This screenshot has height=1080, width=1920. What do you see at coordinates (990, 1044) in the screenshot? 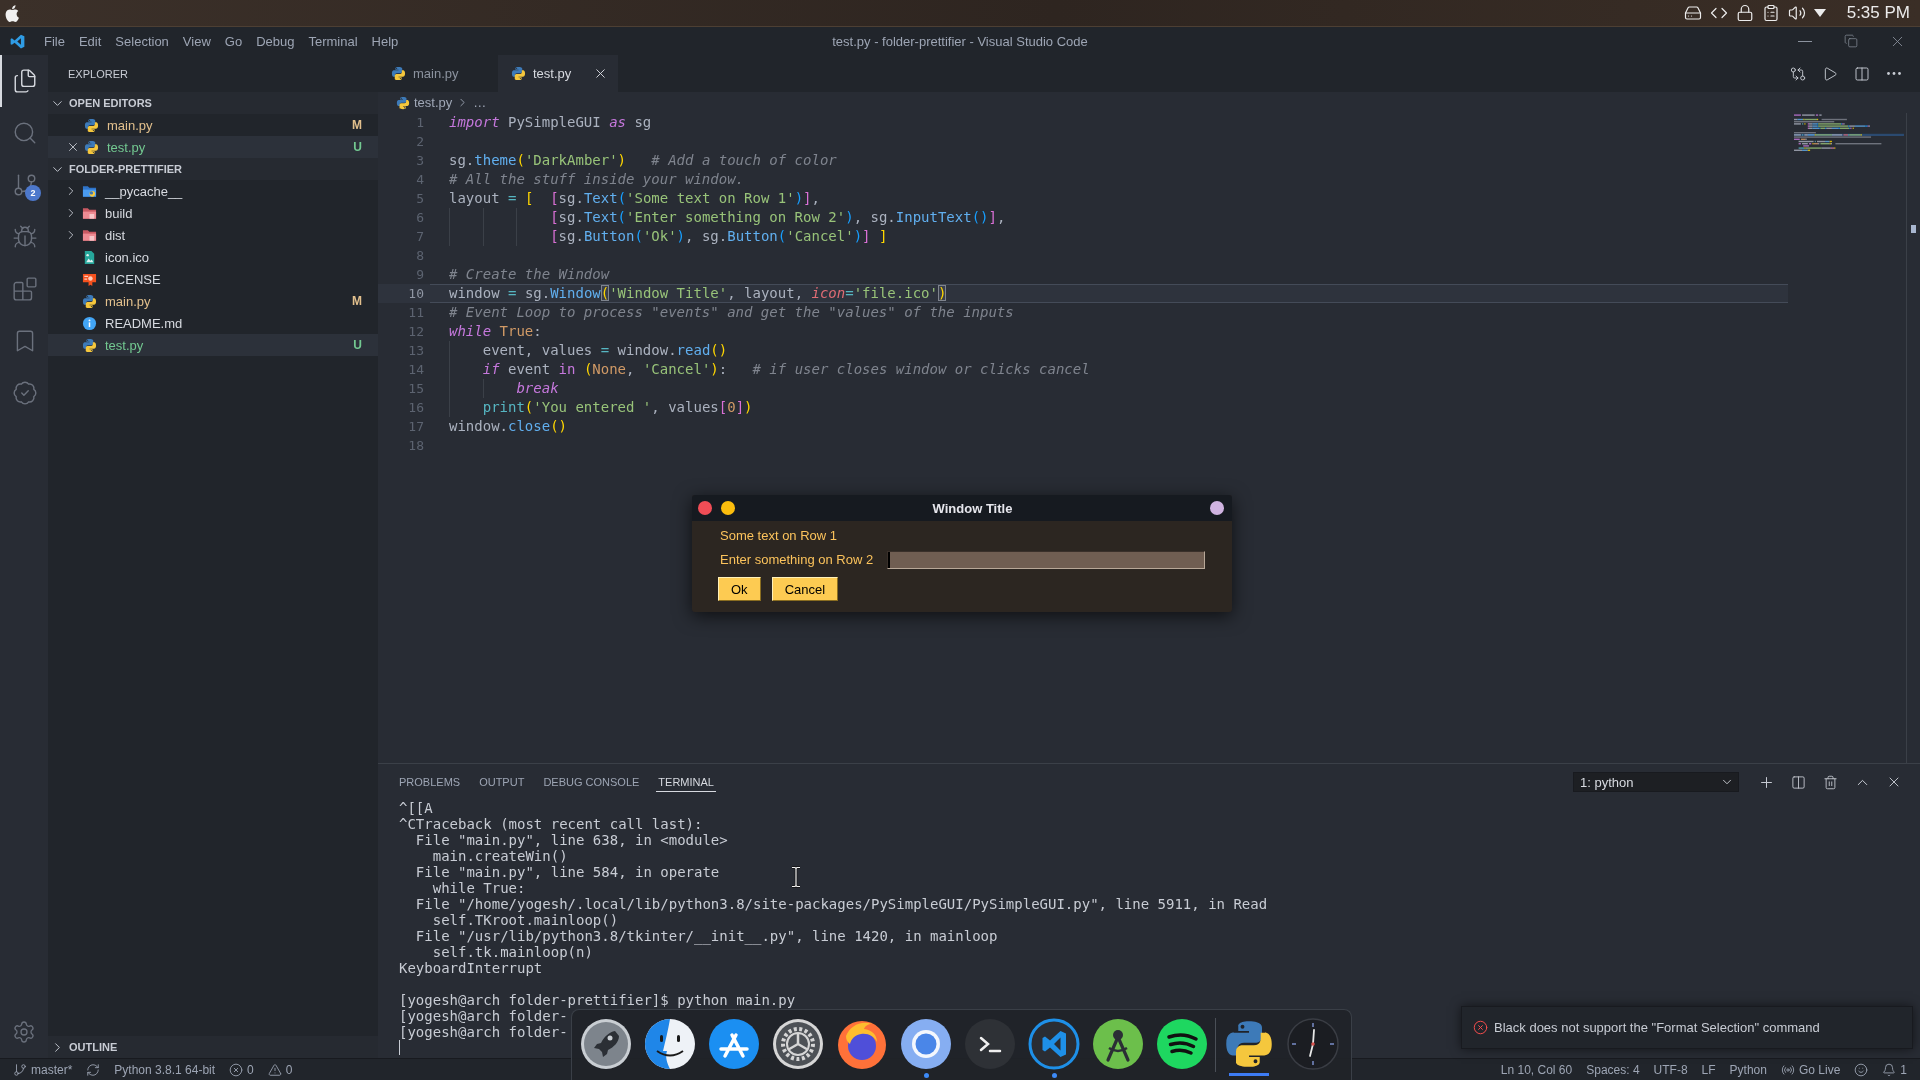
I see `terminal-icon` at bounding box center [990, 1044].